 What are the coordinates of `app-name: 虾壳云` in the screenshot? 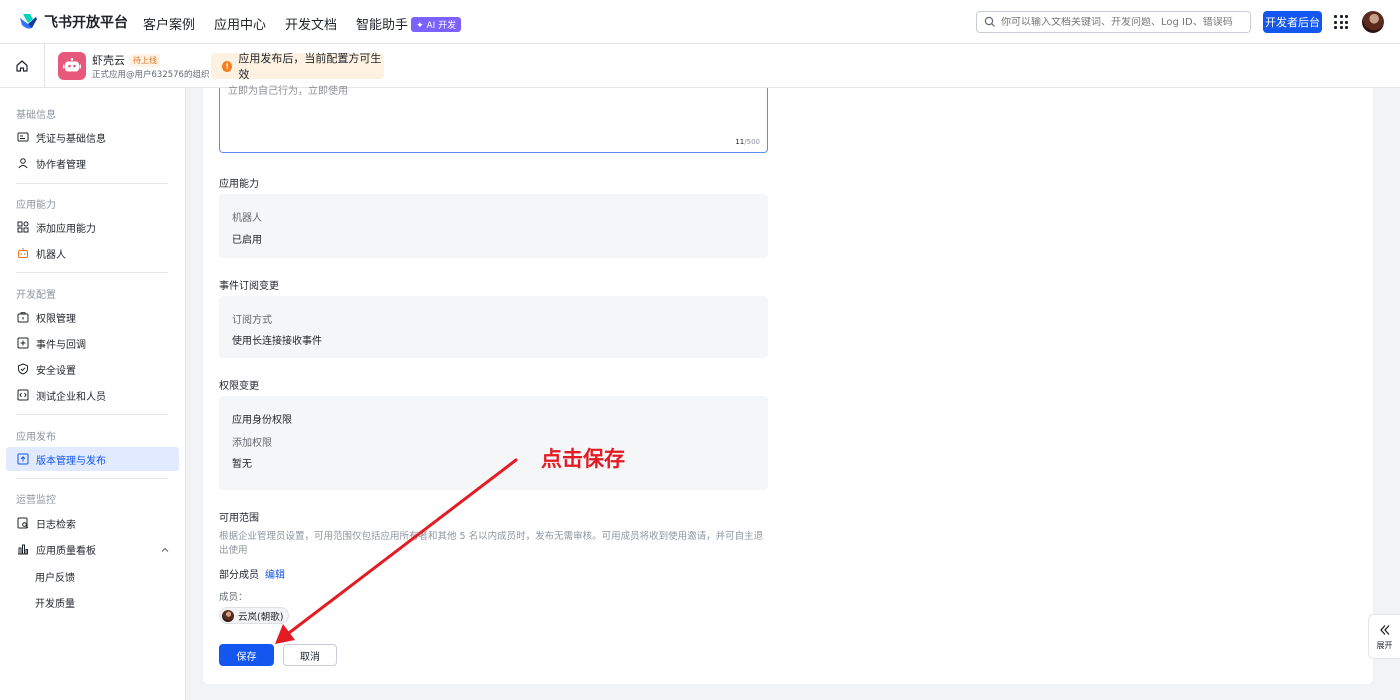 It's located at (108, 60).